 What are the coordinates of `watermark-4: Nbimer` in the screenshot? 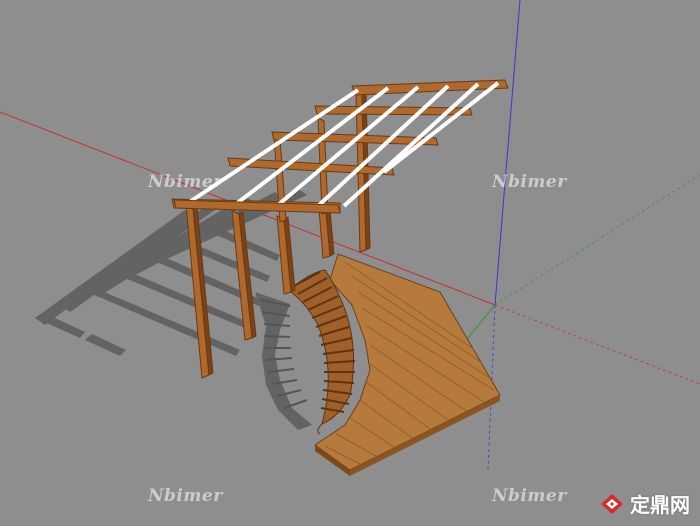 It's located at (529, 496).